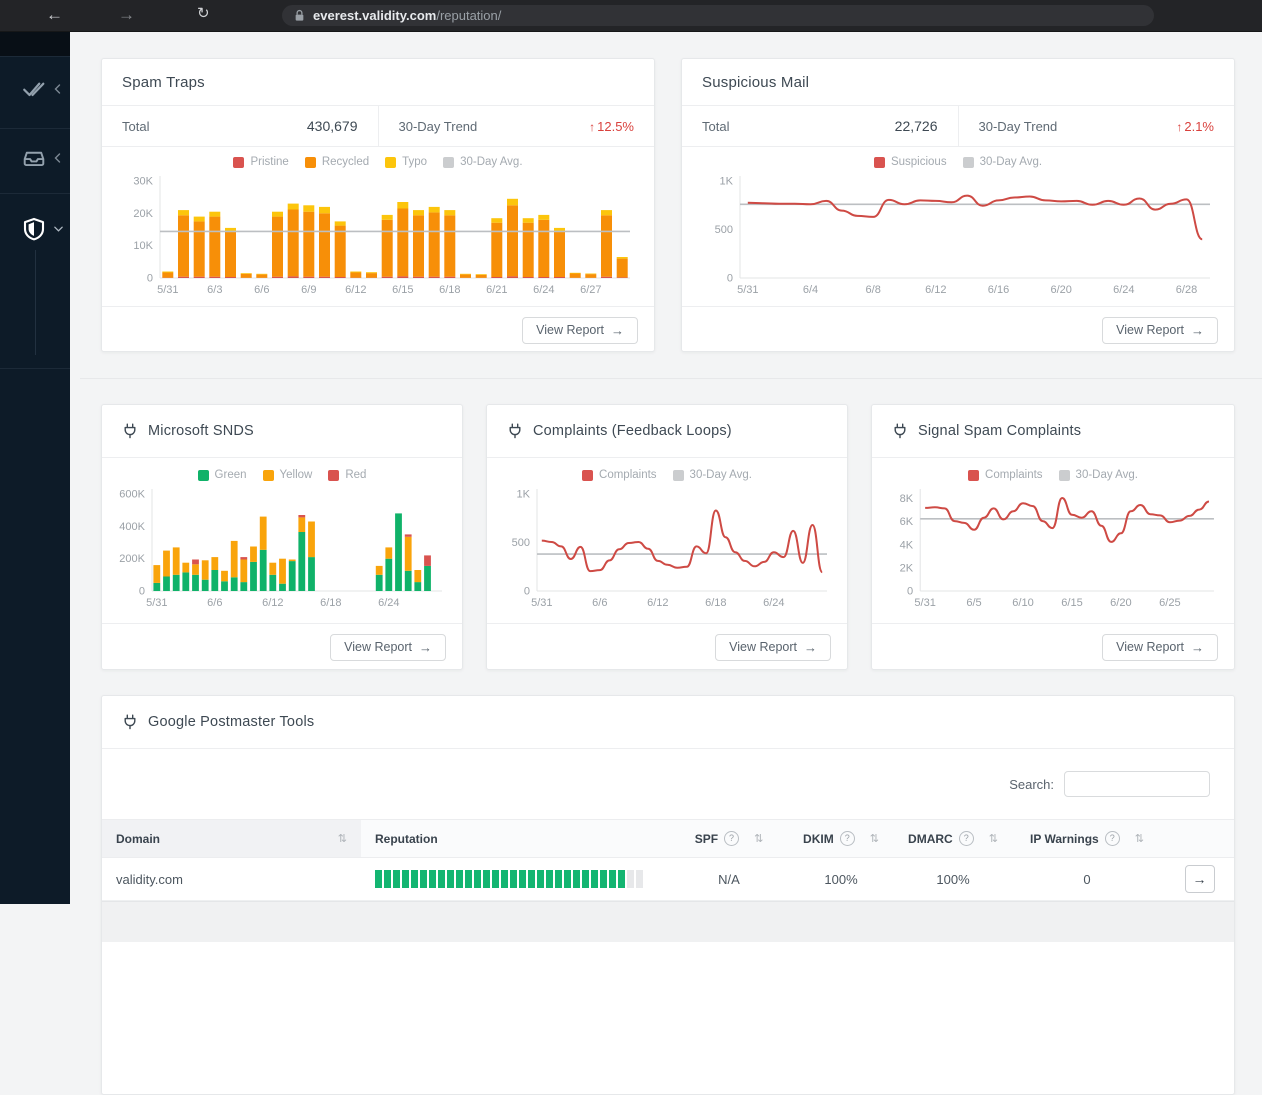 This screenshot has height=1095, width=1262. Describe the element at coordinates (668, 921) in the screenshot. I see `next-table-row-partial` at that location.